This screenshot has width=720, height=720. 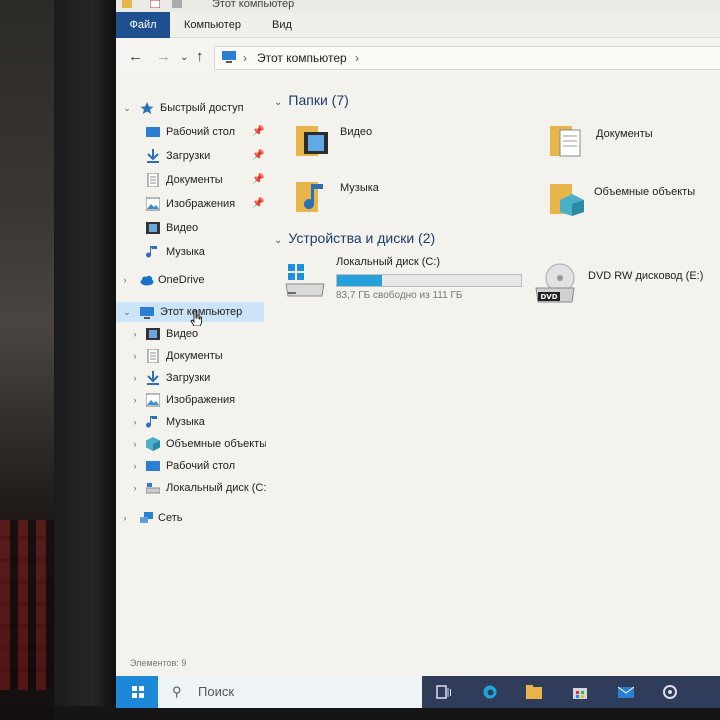 I want to click on folder-tile-3d-objects: Объемные объекты, so click(x=635, y=201).